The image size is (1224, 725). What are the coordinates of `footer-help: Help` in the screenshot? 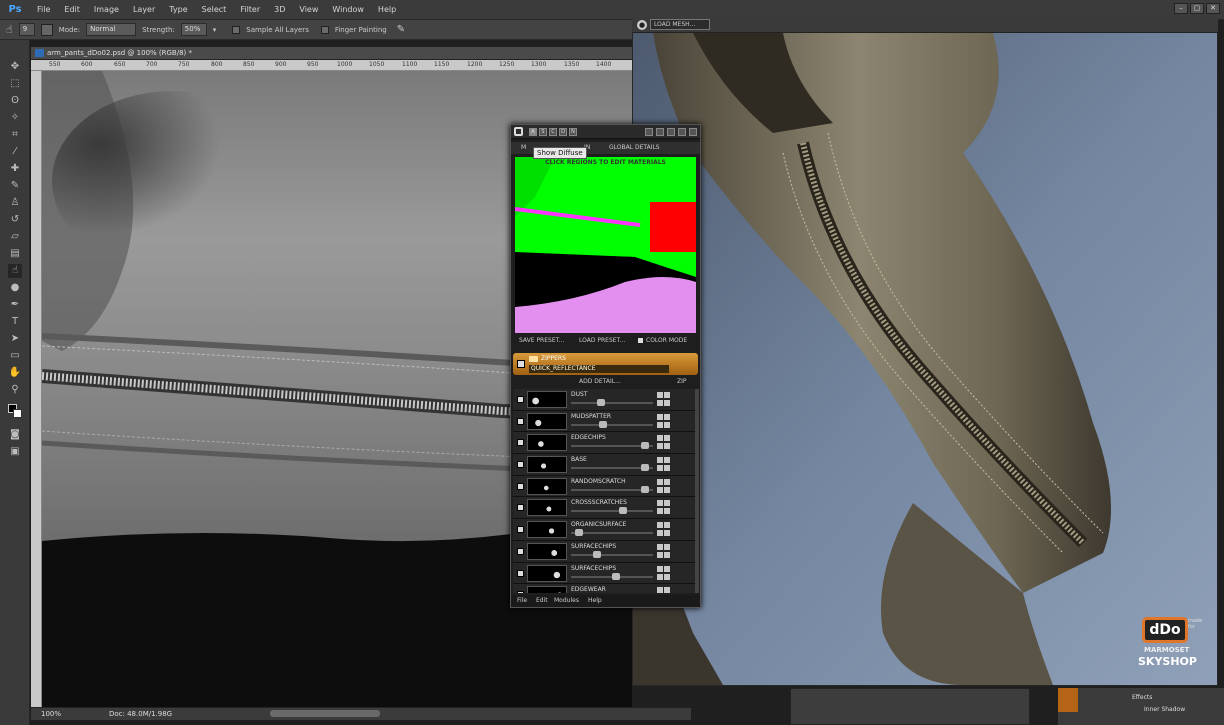 It's located at (595, 600).